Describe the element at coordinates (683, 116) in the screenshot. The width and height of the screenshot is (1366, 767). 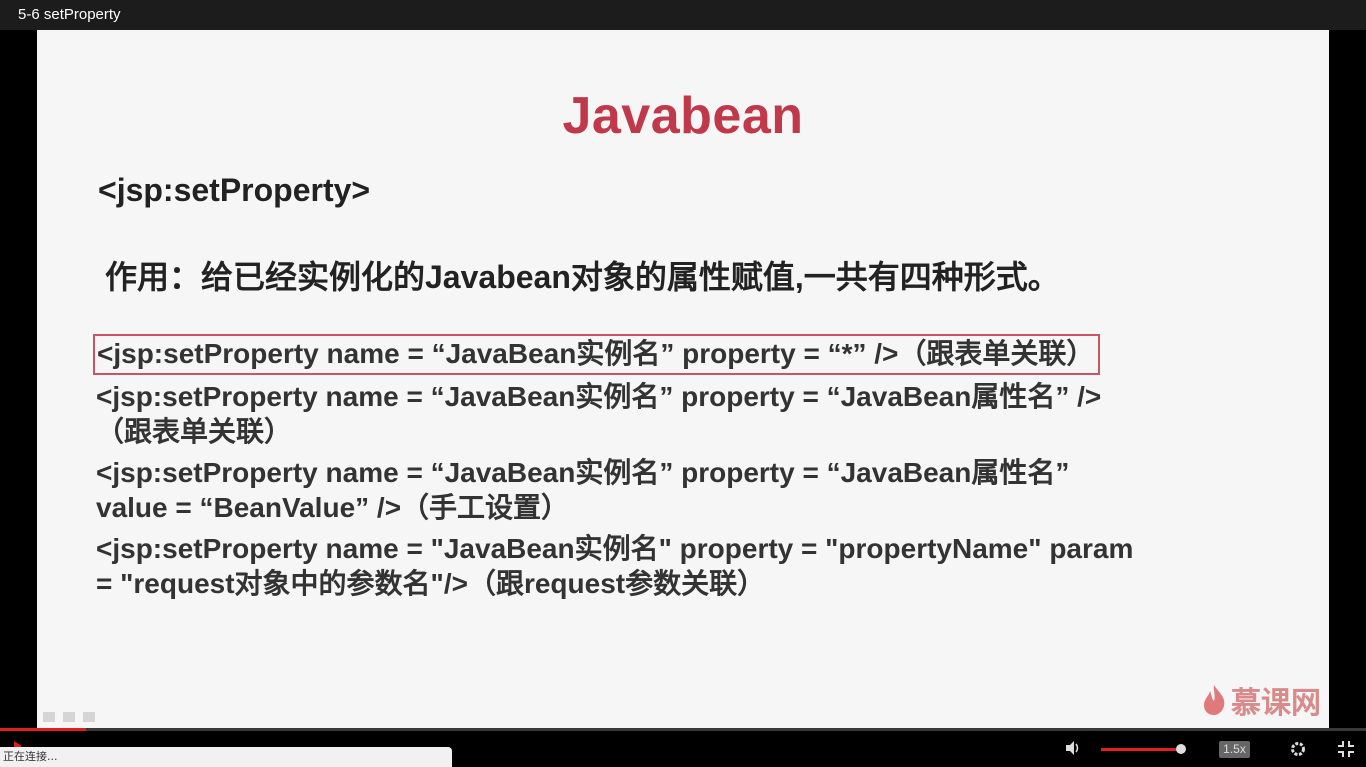
I see `slide-title: Javabean` at that location.